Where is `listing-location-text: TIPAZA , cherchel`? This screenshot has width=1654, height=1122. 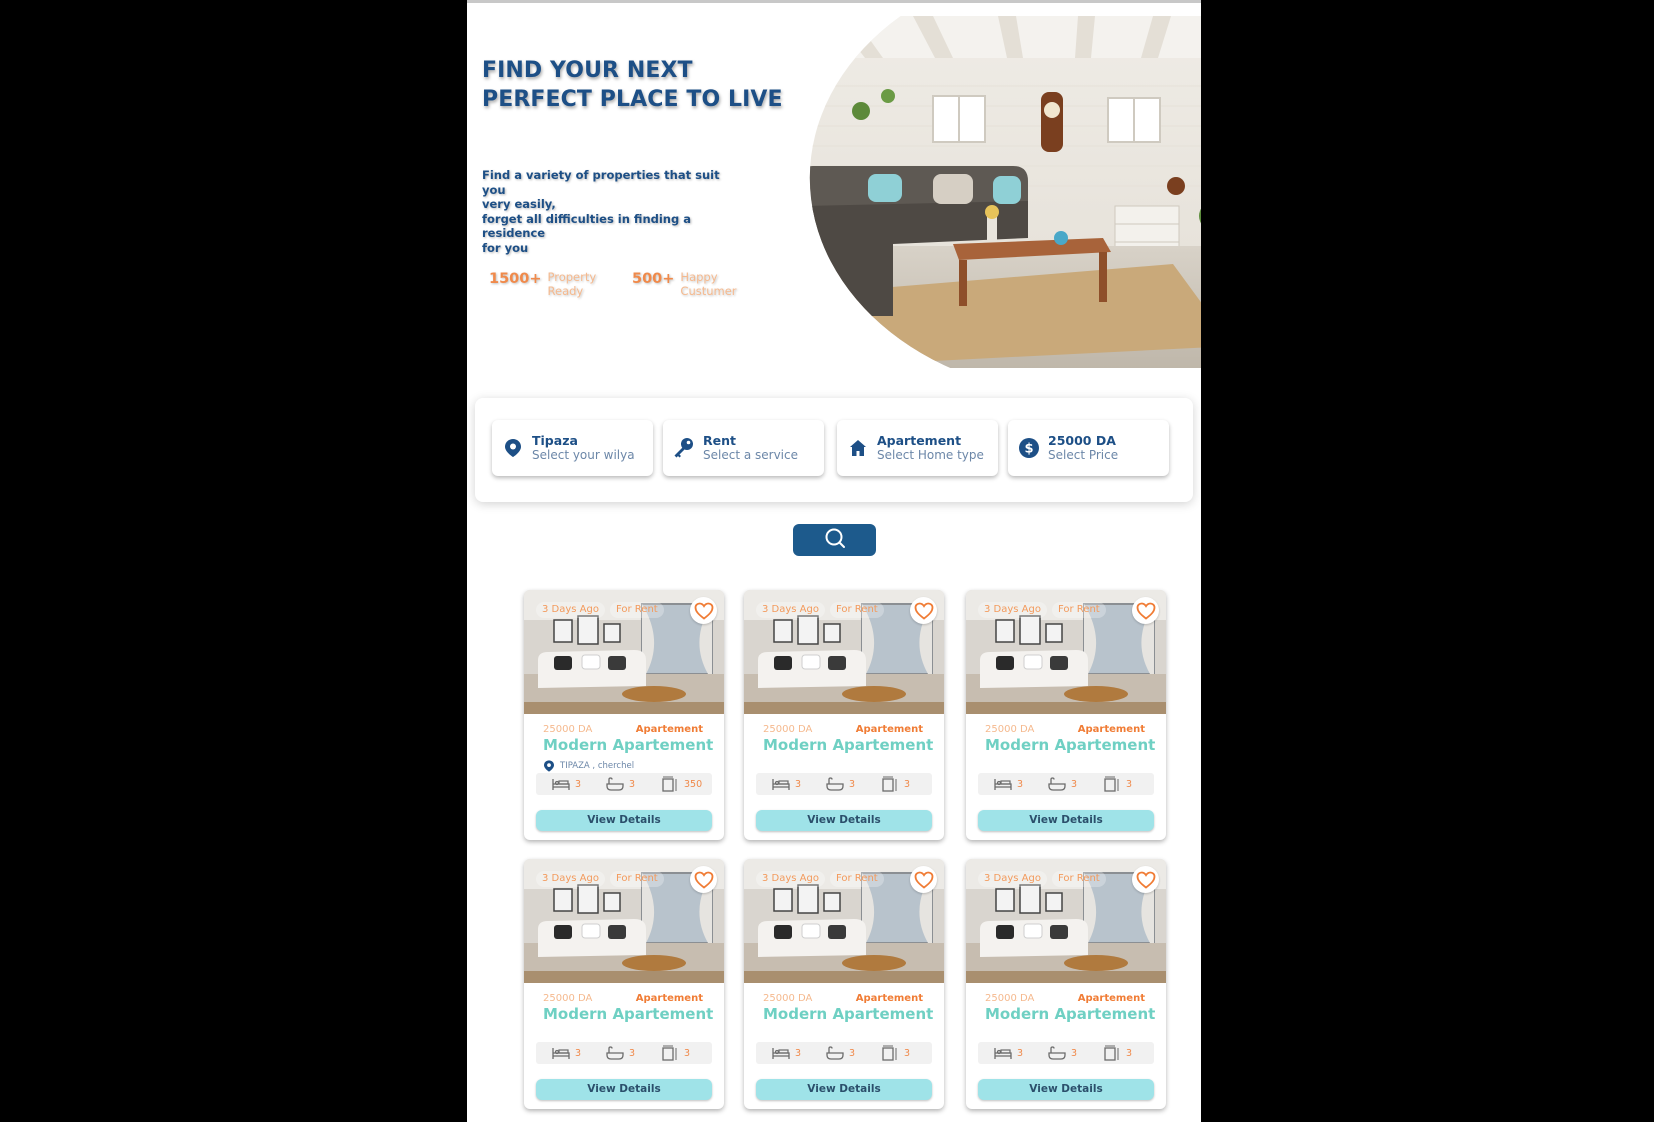
listing-location-text: TIPAZA , cherchel is located at coordinates (597, 766).